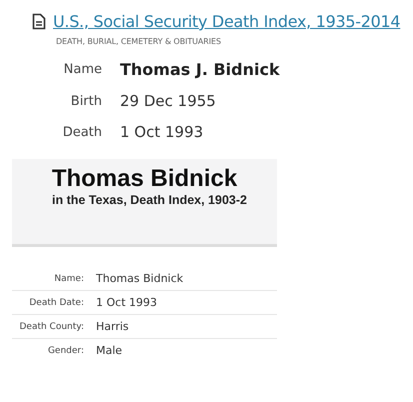 This screenshot has height=402, width=413. Describe the element at coordinates (82, 132) in the screenshot. I see `field-label: Death` at that location.